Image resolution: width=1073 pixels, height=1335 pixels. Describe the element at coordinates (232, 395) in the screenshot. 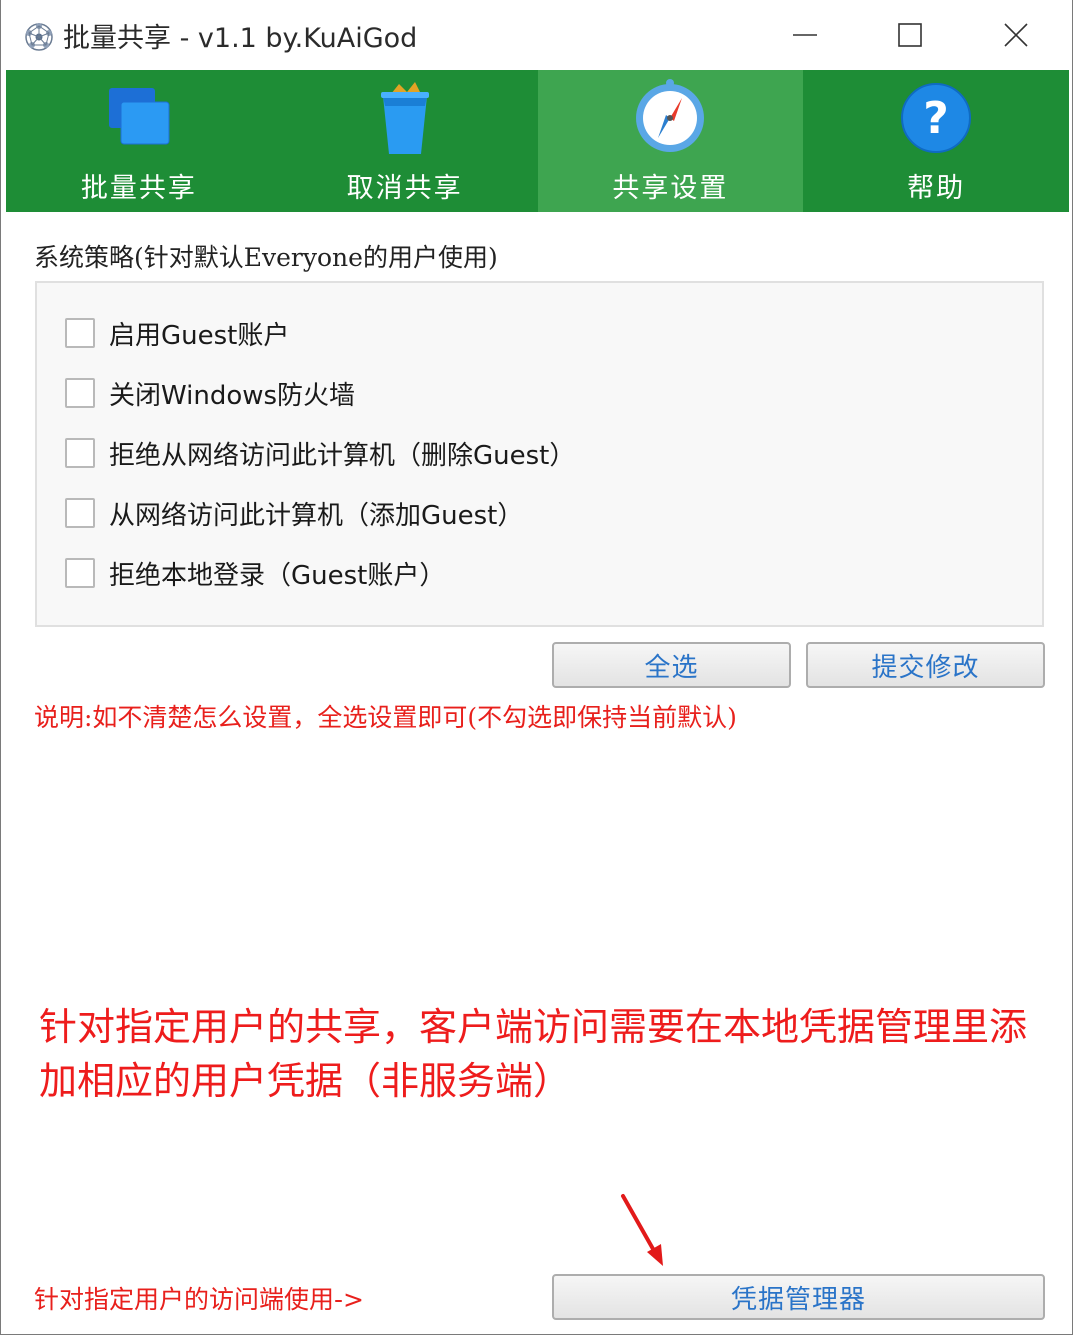

I see `option-label: 关闭Windows防火墙` at that location.